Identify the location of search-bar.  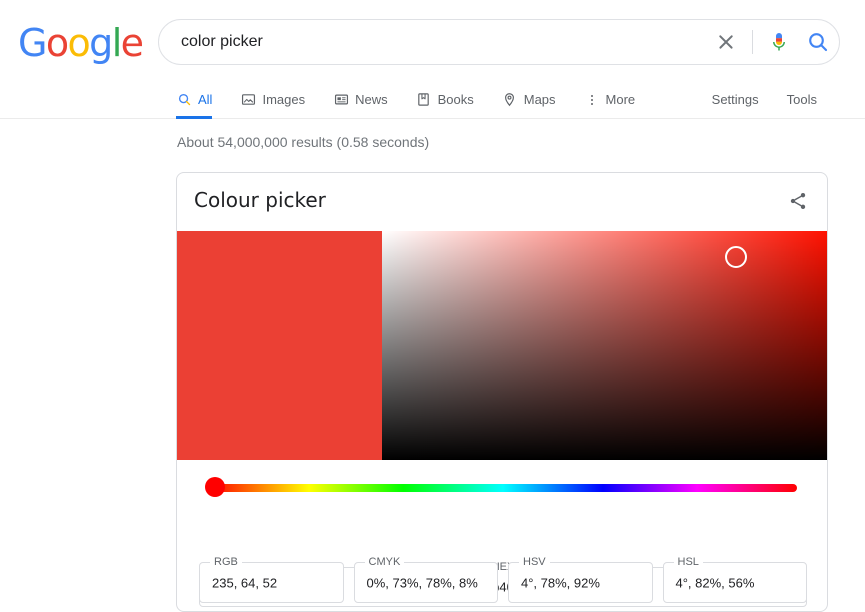
(499, 42).